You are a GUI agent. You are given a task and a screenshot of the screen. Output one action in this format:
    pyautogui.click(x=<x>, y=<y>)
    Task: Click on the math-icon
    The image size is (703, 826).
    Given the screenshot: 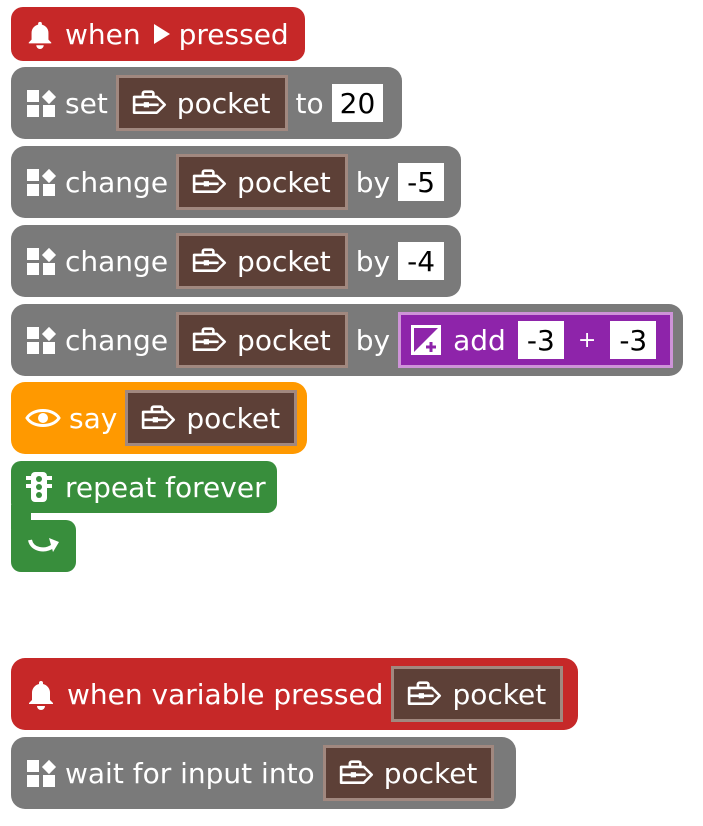 What is the action you would take?
    pyautogui.click(x=426, y=340)
    